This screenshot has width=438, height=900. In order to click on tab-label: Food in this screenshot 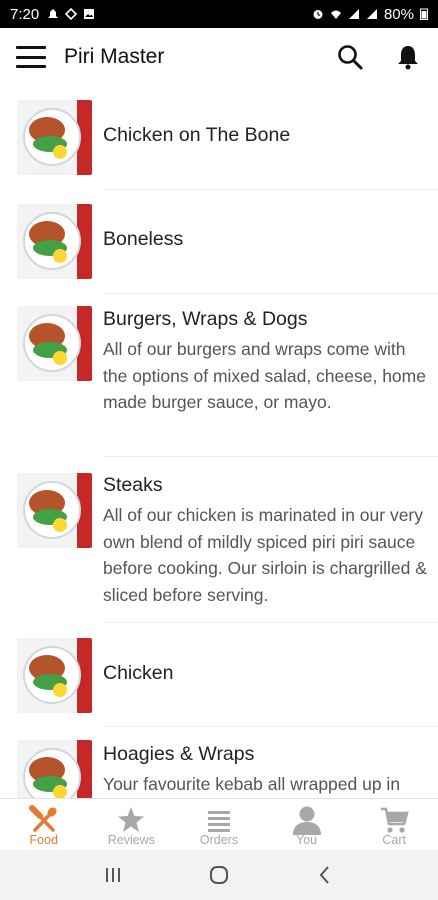, I will do `click(44, 840)`.